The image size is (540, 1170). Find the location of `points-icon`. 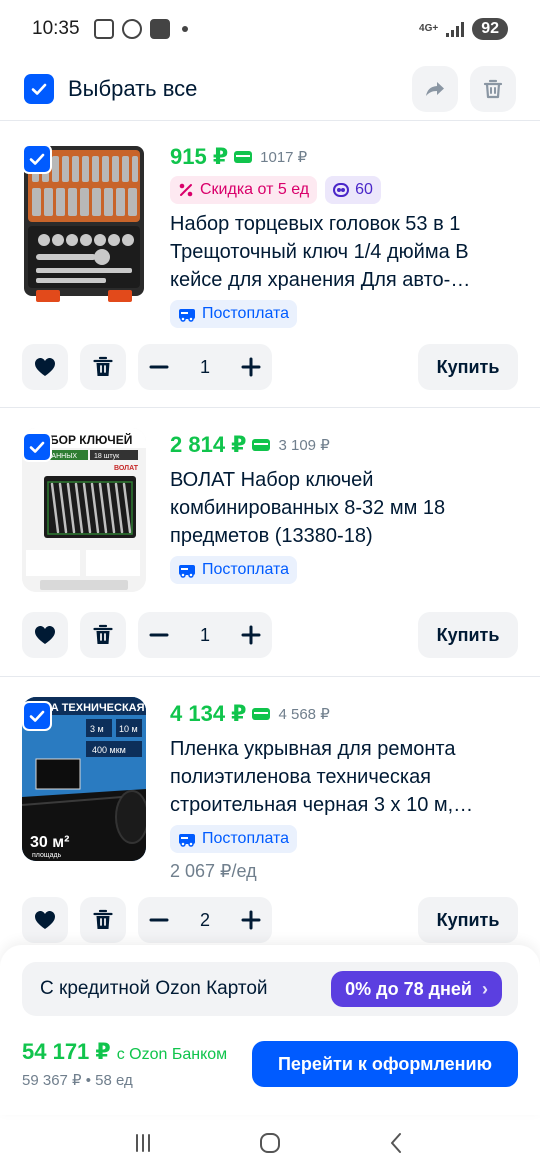

points-icon is located at coordinates (341, 190).